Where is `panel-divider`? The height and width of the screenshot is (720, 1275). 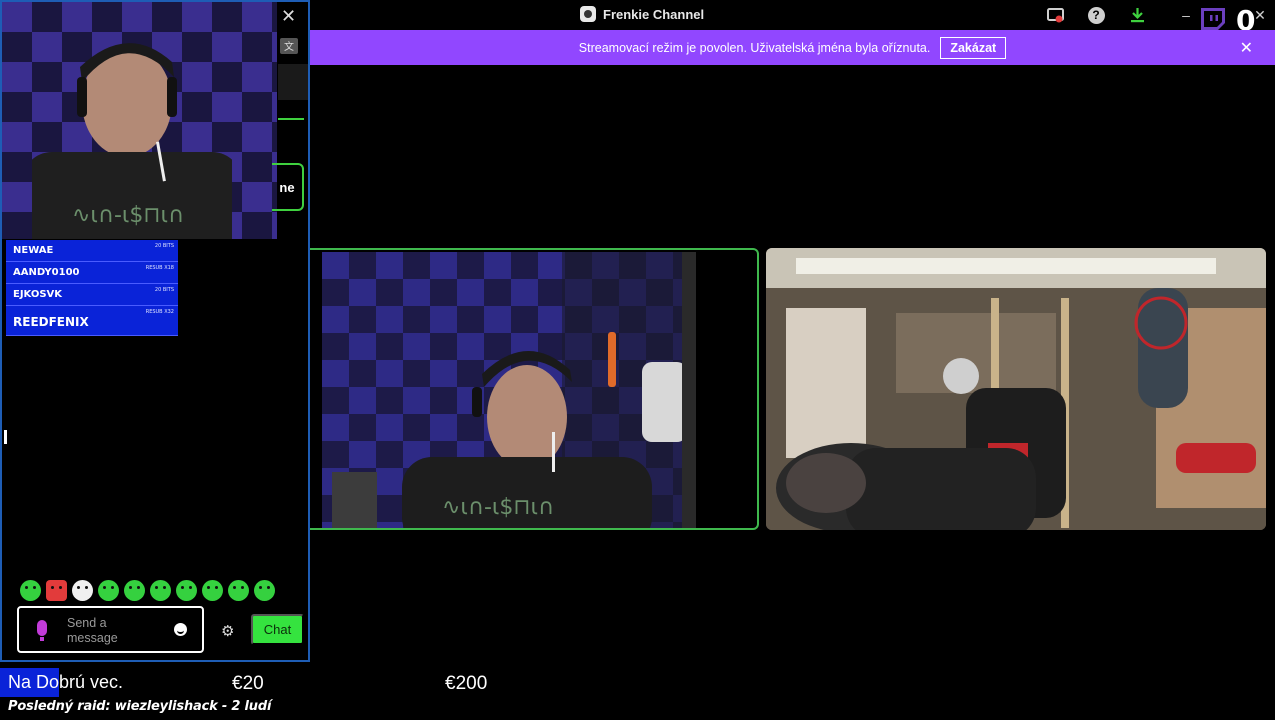 panel-divider is located at coordinates (293, 82).